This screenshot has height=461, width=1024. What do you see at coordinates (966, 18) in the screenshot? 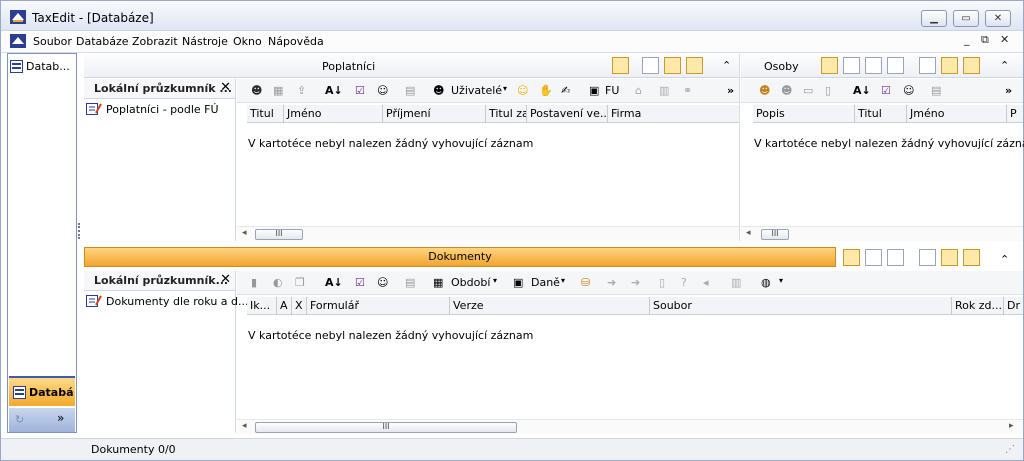
I see `restore-button: ▭` at bounding box center [966, 18].